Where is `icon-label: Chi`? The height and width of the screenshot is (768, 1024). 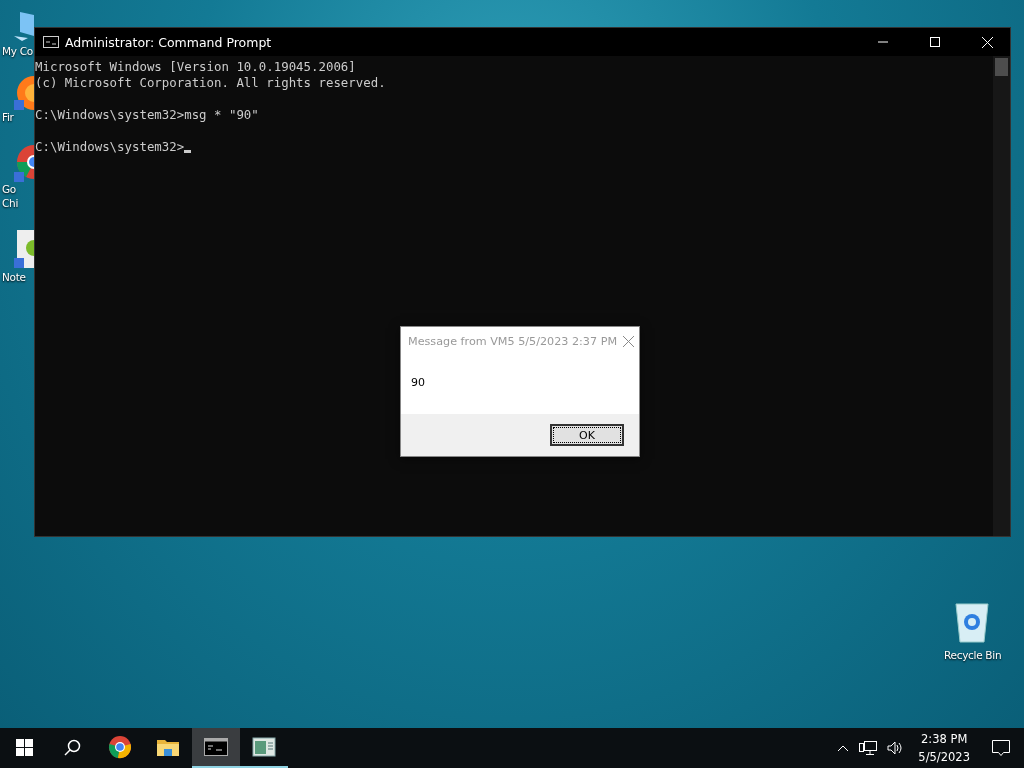 icon-label: Chi is located at coordinates (9, 203).